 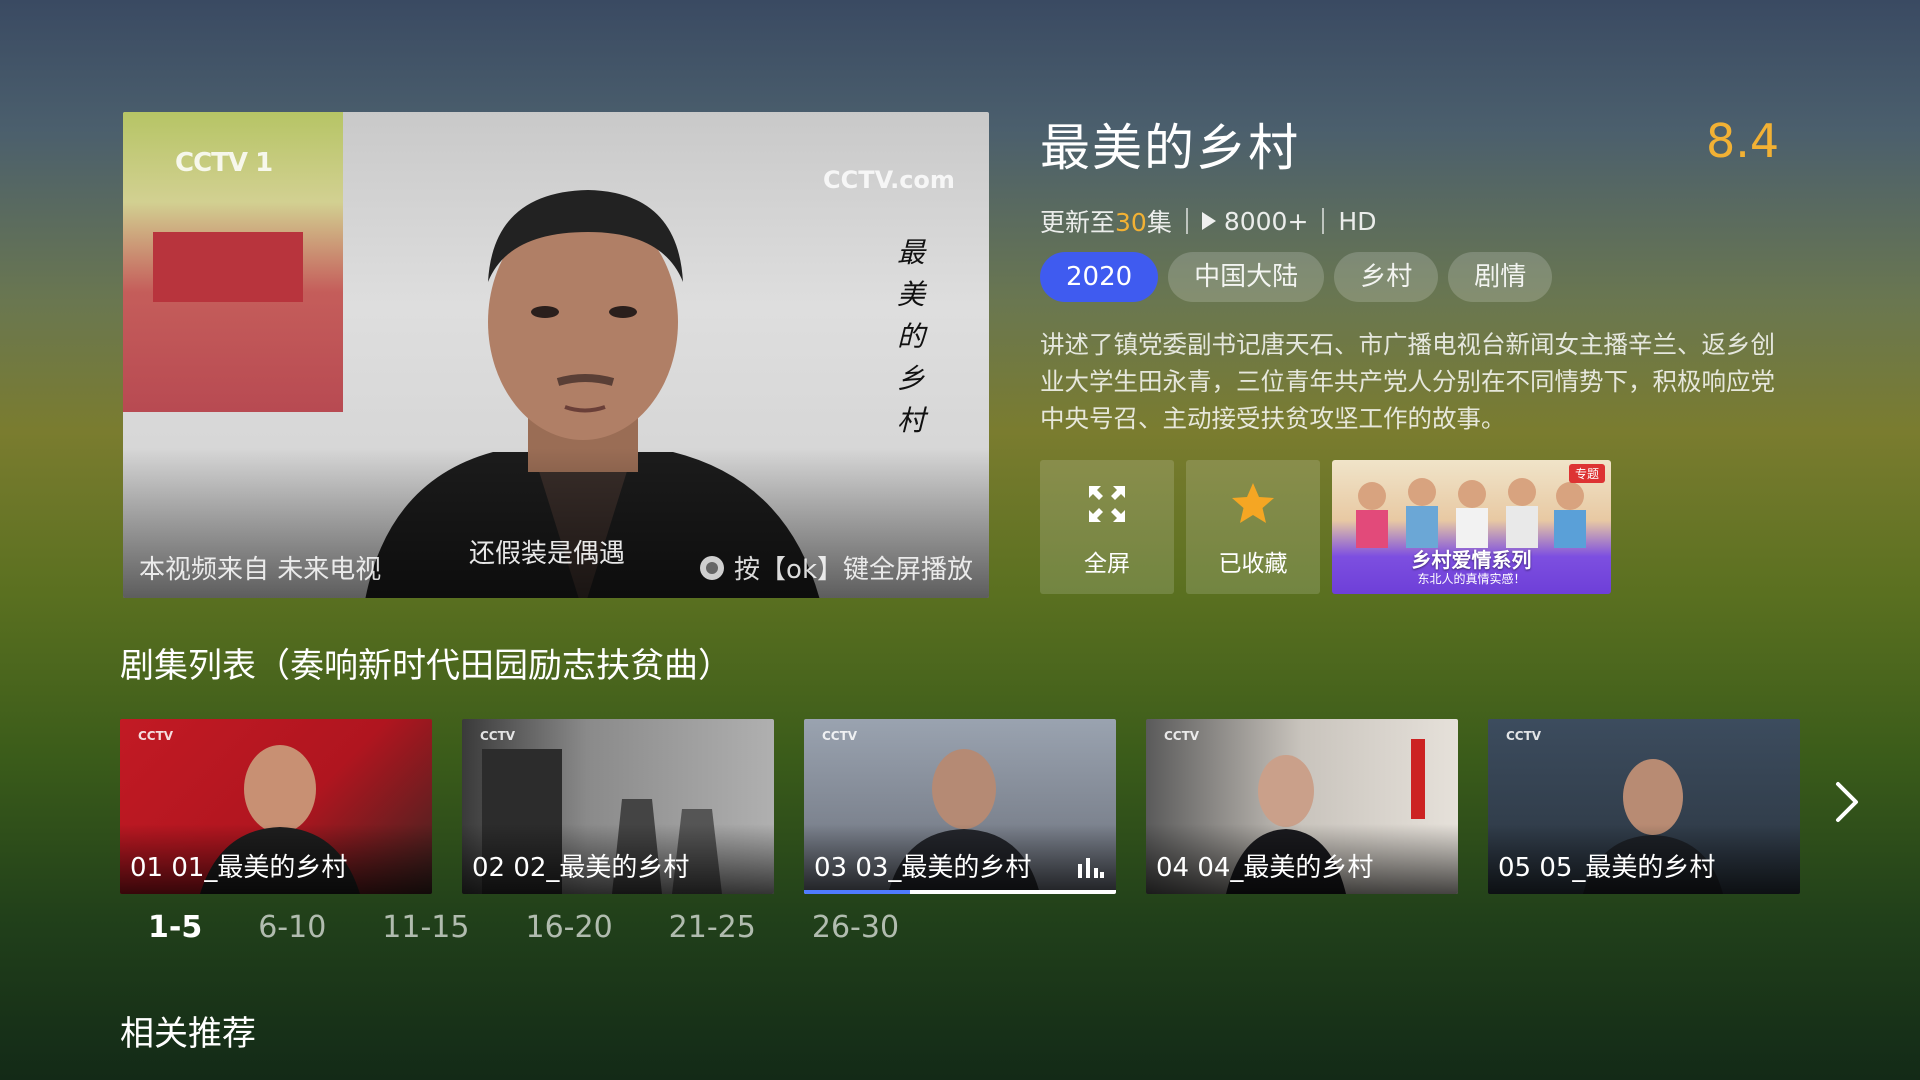 What do you see at coordinates (1607, 868) in the screenshot?
I see `episode-label: 05 05_最美的乡村` at bounding box center [1607, 868].